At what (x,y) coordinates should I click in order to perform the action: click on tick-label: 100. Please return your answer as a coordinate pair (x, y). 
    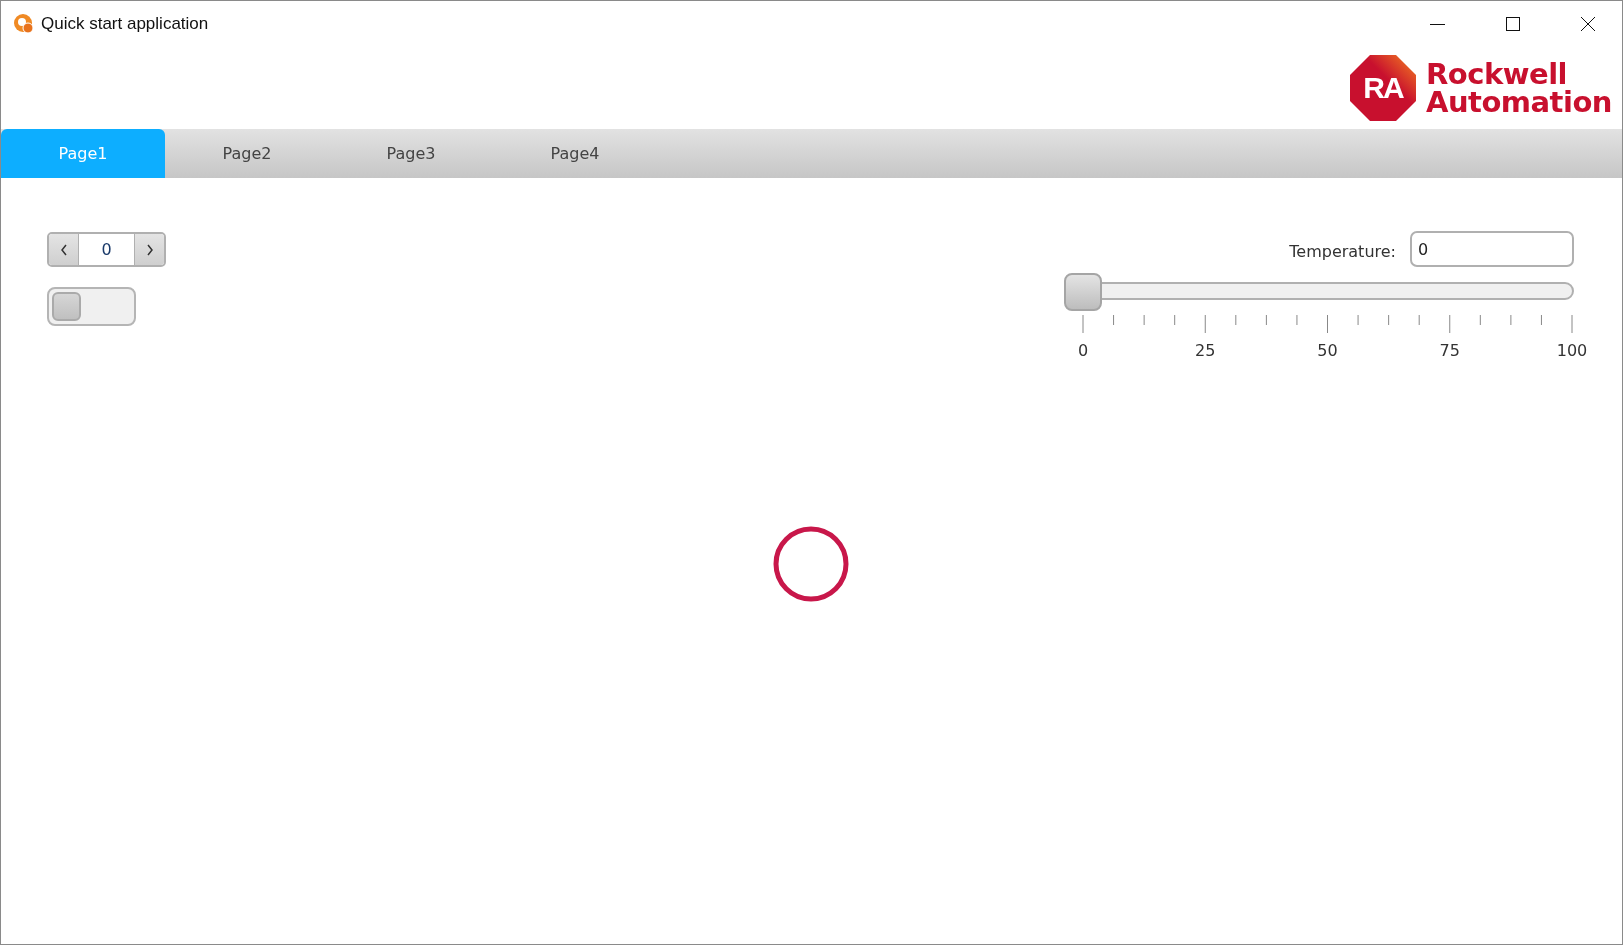
    Looking at the image, I should click on (1572, 350).